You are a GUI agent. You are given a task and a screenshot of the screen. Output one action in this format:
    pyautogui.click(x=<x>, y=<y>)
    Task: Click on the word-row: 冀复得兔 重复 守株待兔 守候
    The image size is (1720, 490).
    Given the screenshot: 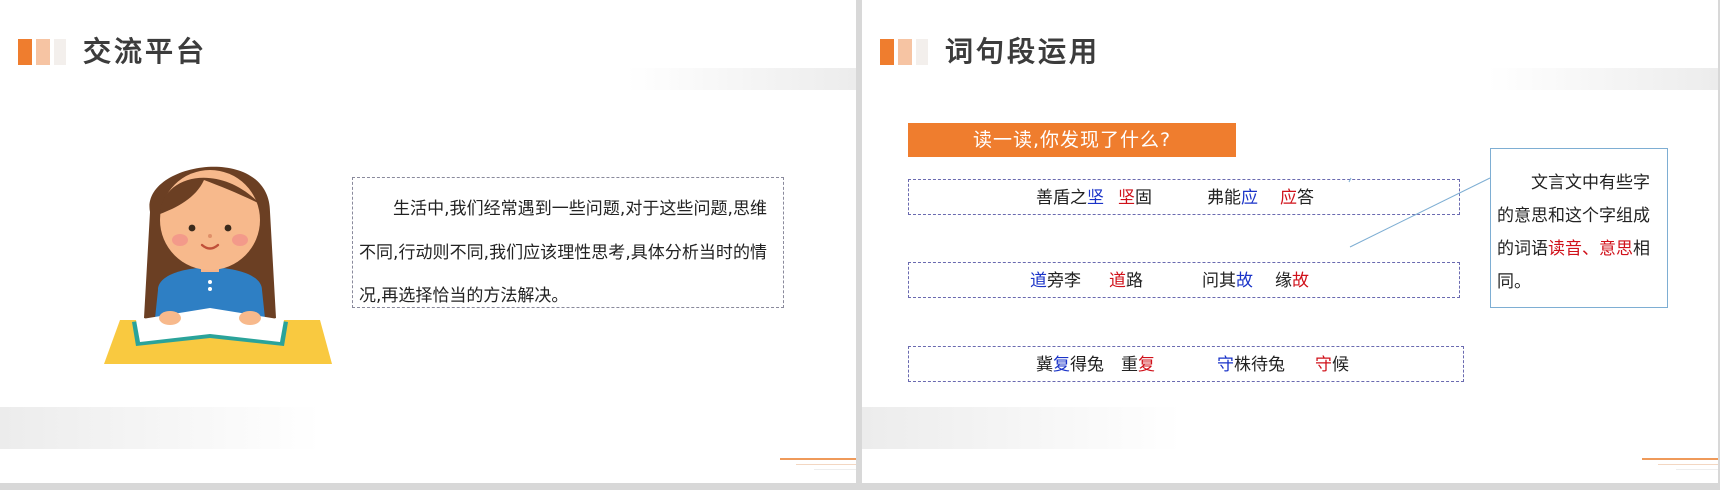 What is the action you would take?
    pyautogui.click(x=1186, y=364)
    